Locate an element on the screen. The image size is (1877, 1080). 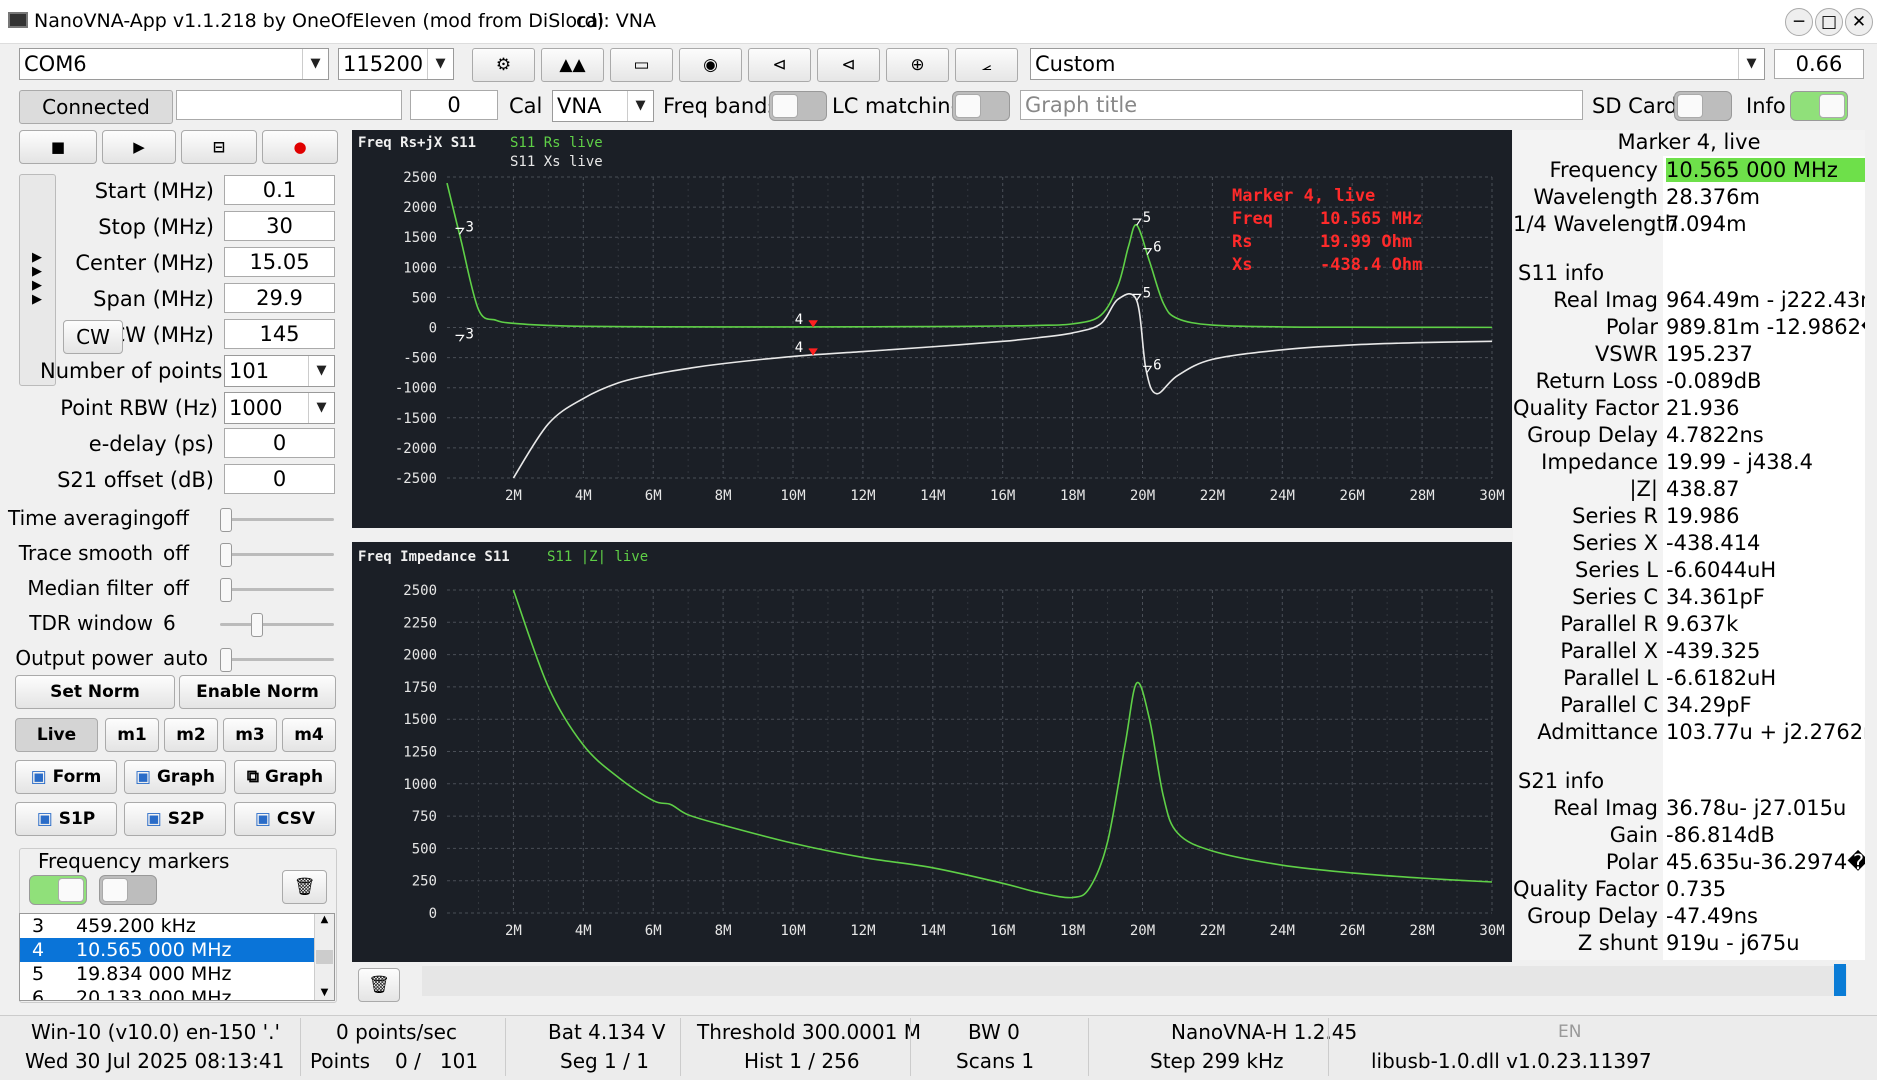
list-item: 3 459.200 kHz is located at coordinates (167, 926).